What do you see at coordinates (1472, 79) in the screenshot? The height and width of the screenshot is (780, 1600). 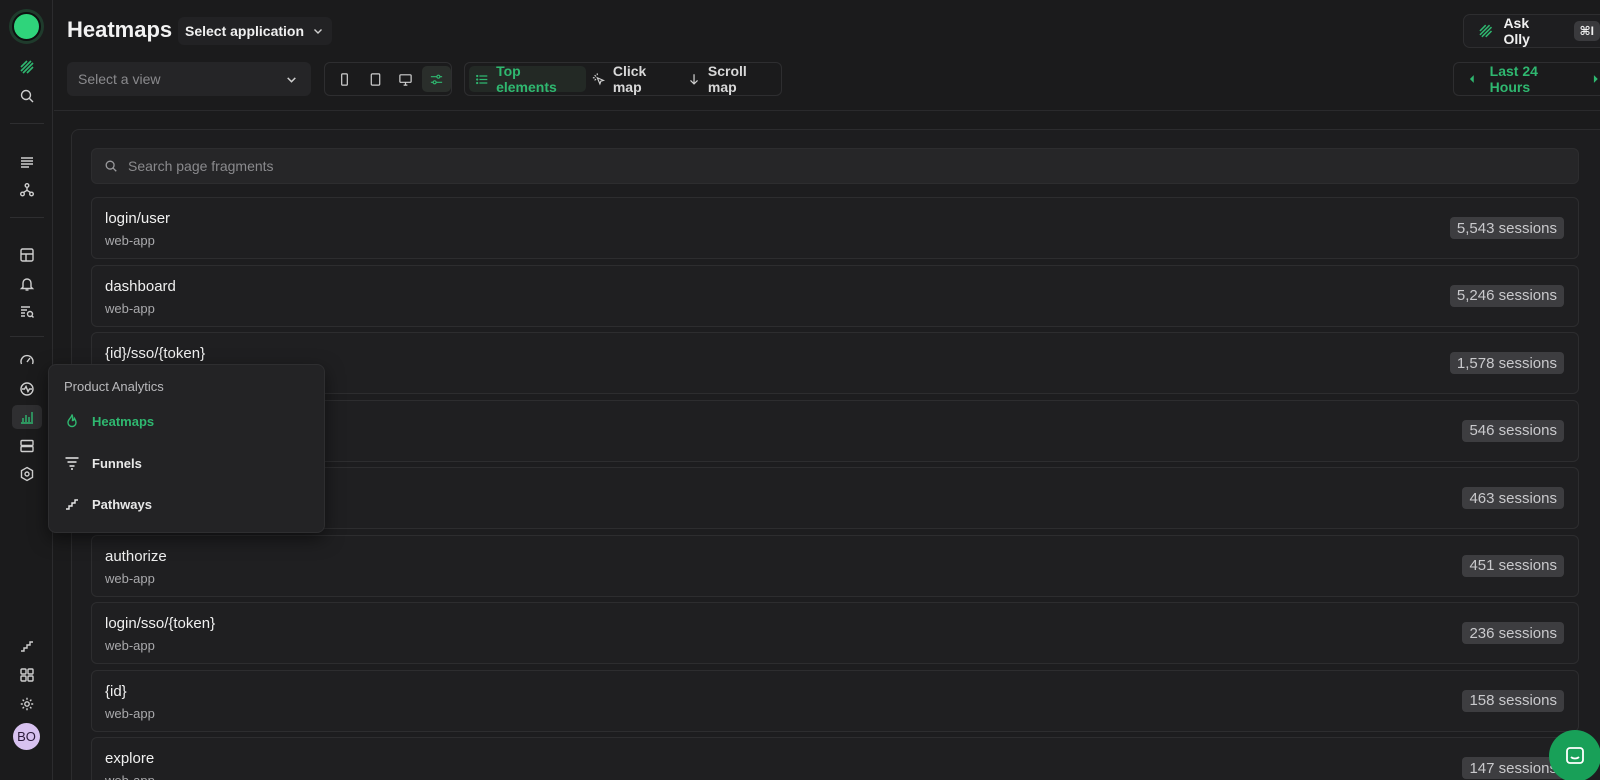 I see `caret-left-icon` at bounding box center [1472, 79].